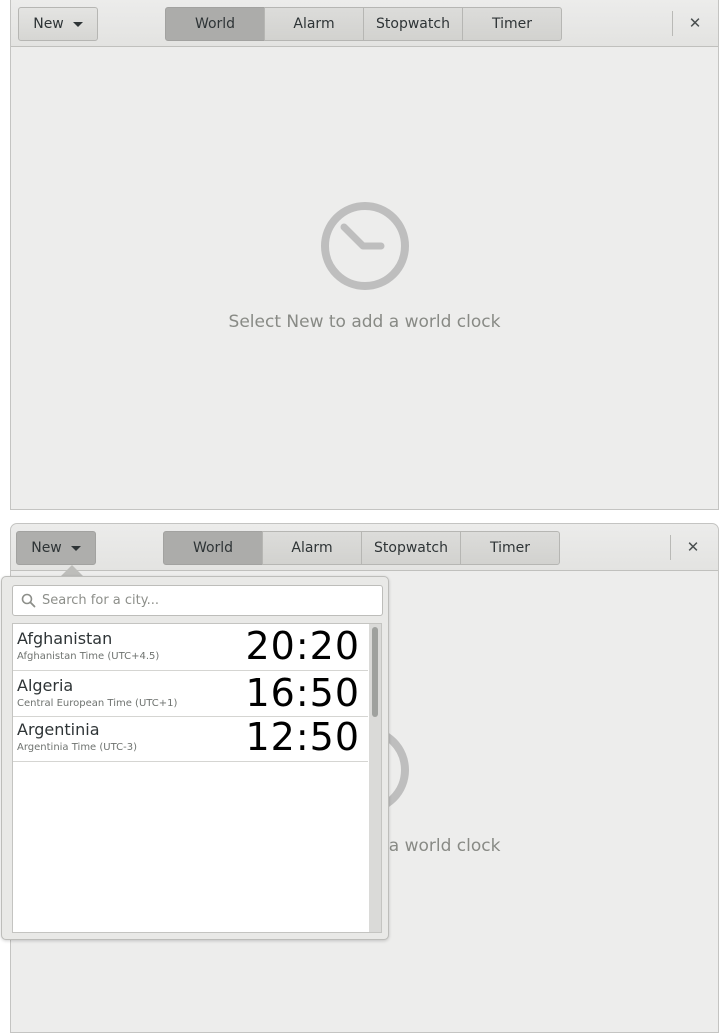 Image resolution: width=720 pixels, height=1033 pixels. I want to click on city-timezone: Argentinia Time (UTC-3), so click(77, 747).